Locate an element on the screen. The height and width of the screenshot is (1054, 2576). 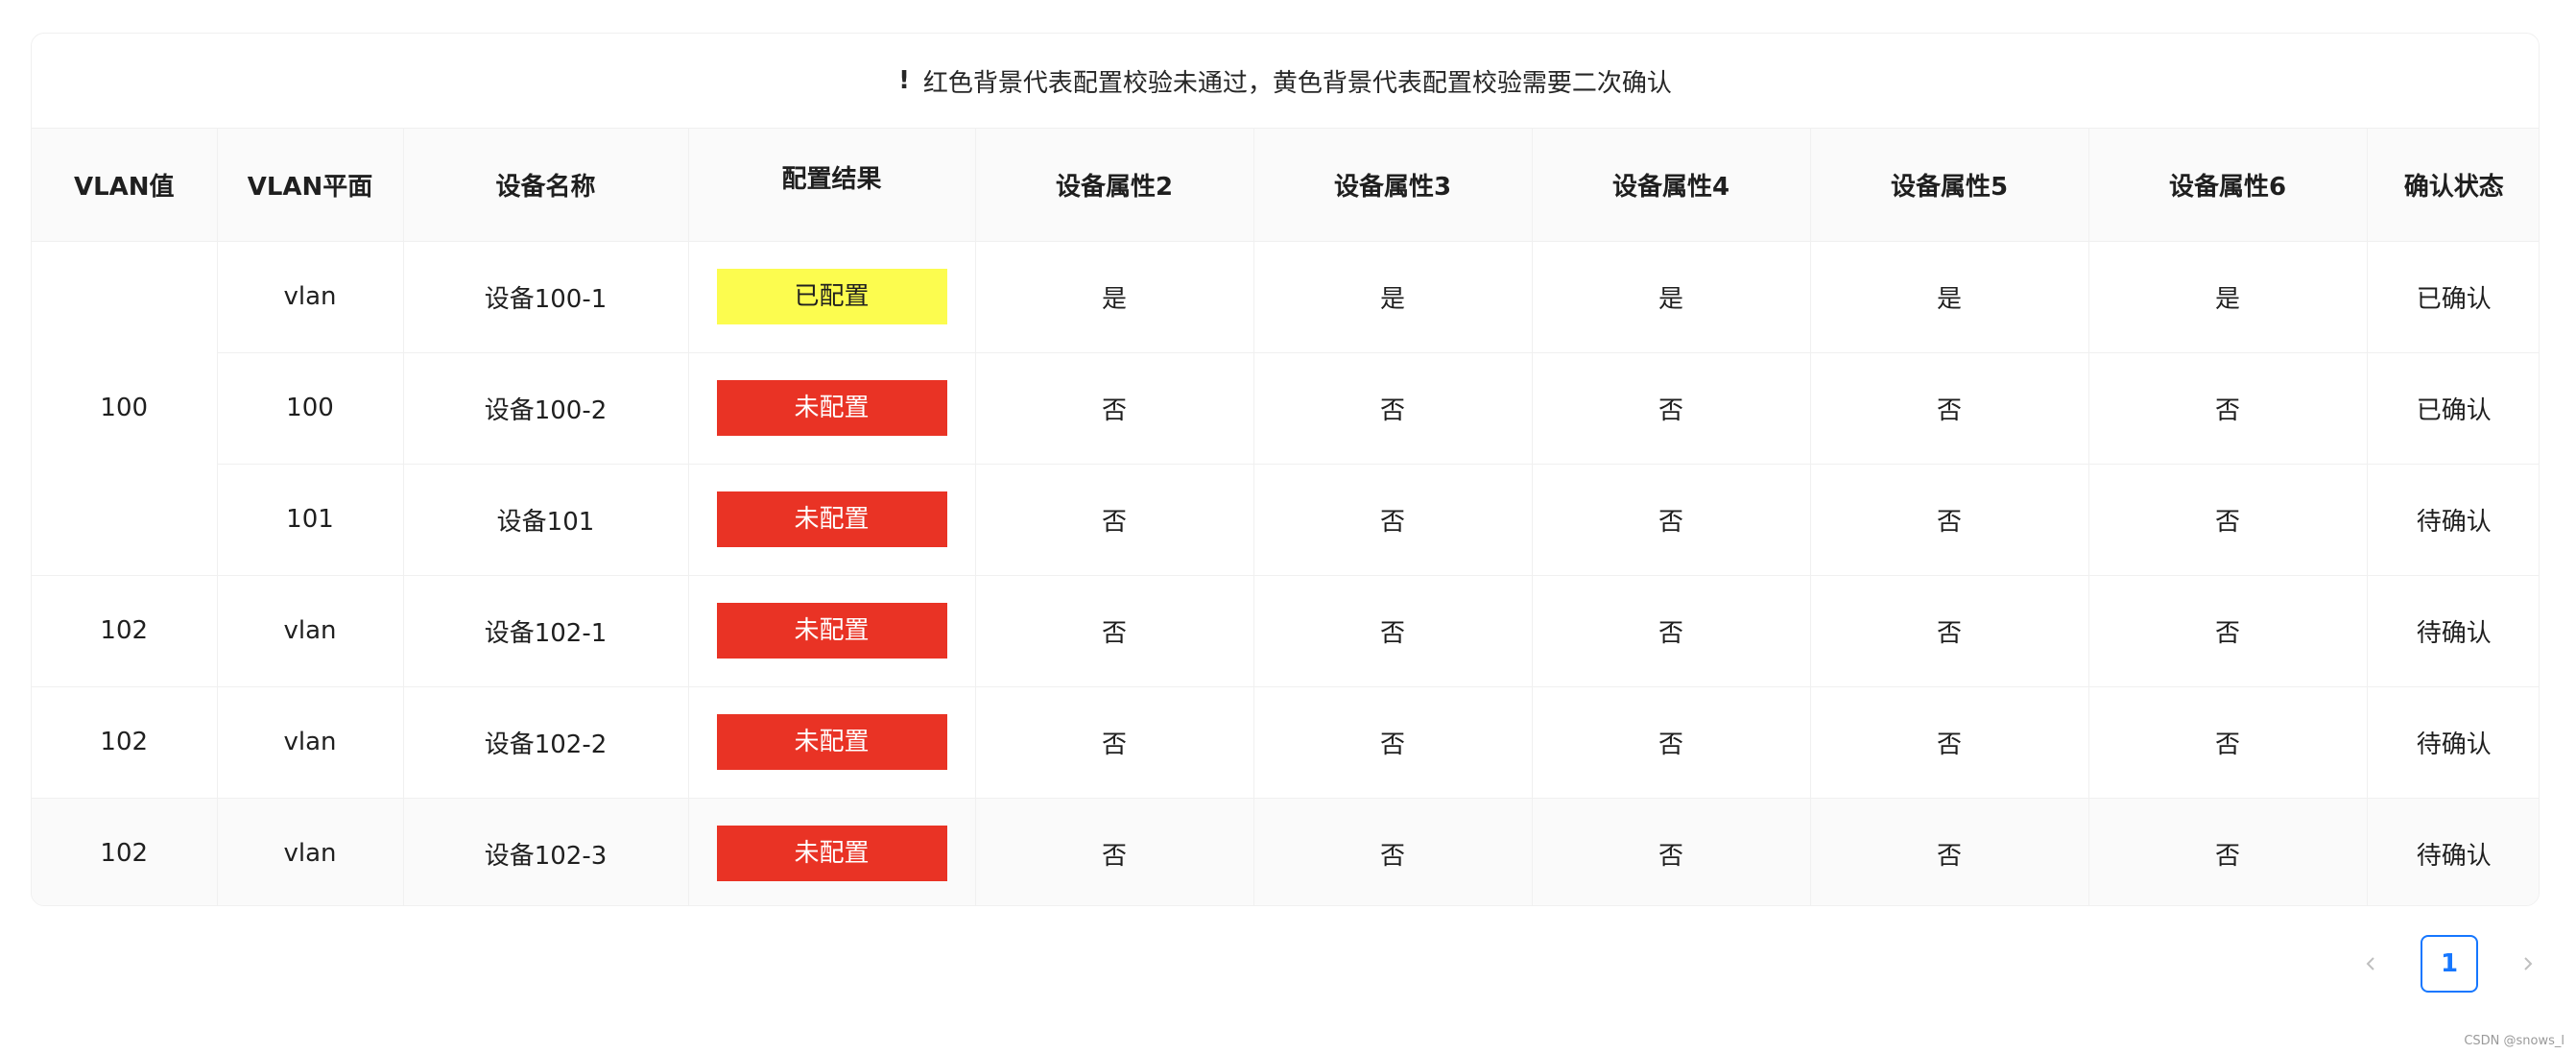
config-result-badge: 已配置 is located at coordinates (831, 296).